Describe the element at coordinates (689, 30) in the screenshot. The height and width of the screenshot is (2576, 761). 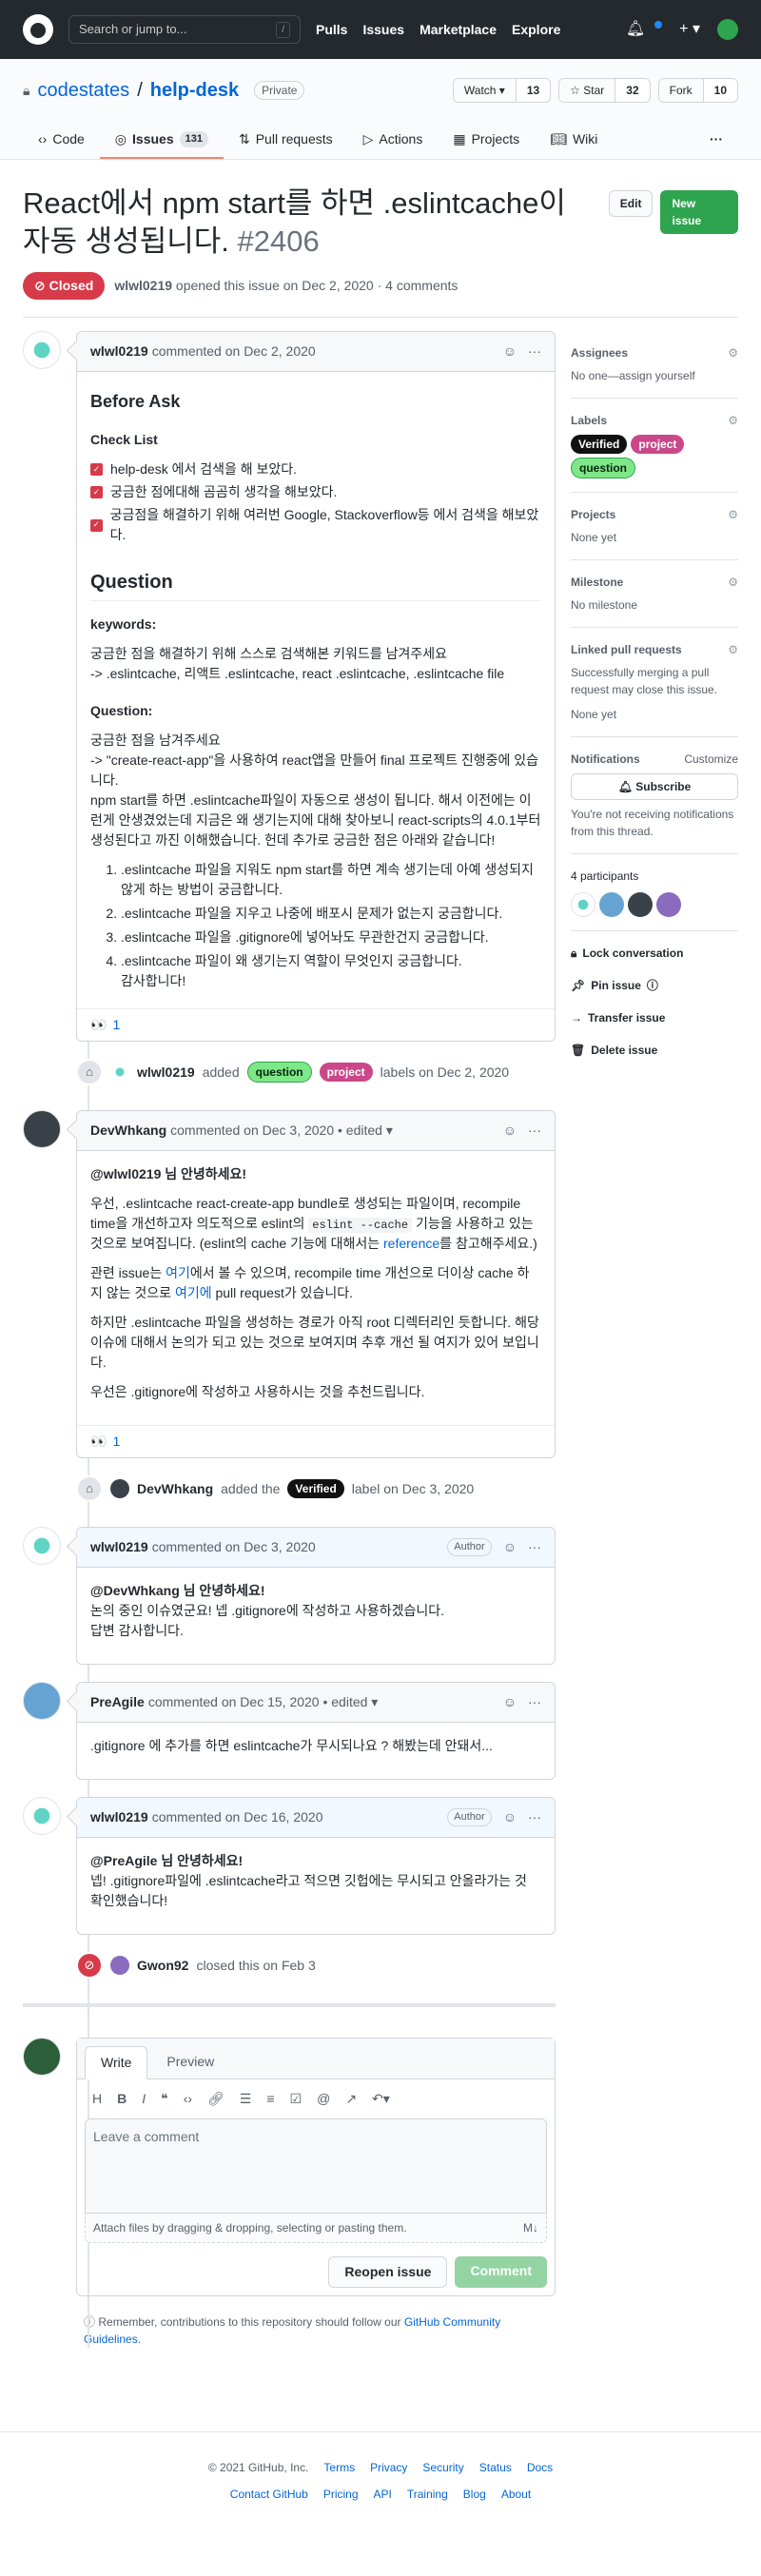
I see `create-new-menu: + ▾` at that location.